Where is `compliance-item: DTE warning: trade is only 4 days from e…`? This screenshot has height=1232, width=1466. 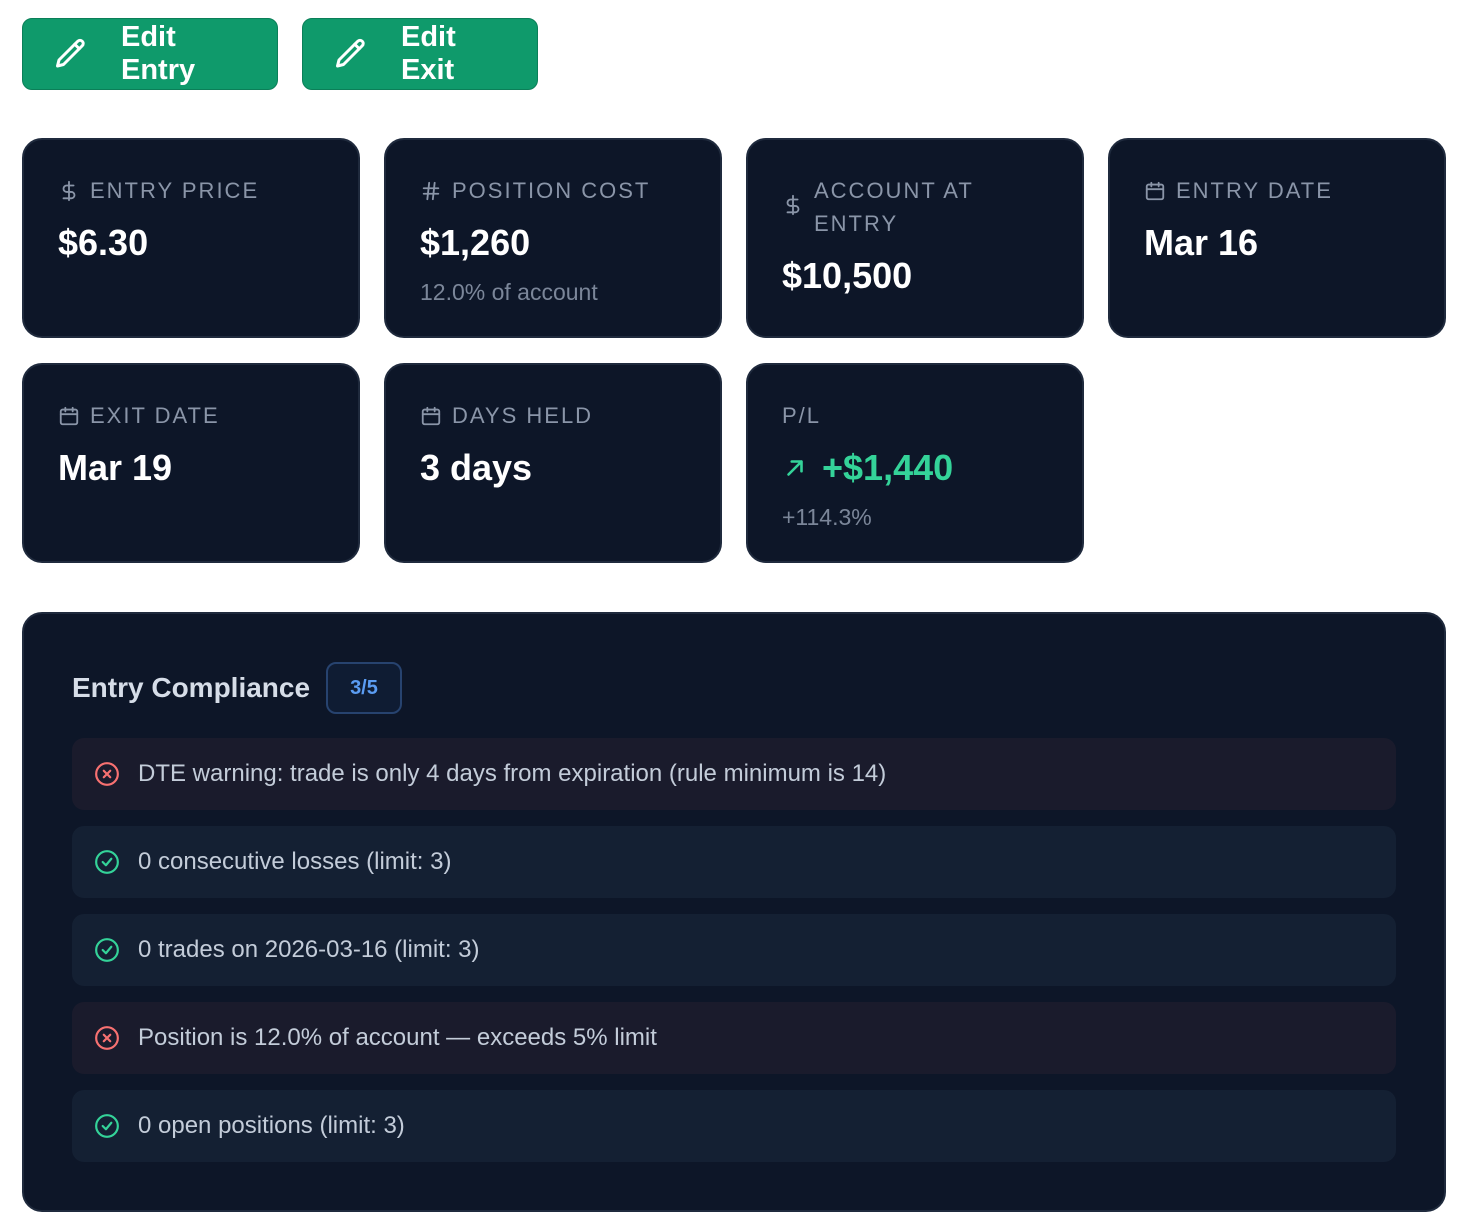 compliance-item: DTE warning: trade is only 4 days from e… is located at coordinates (734, 774).